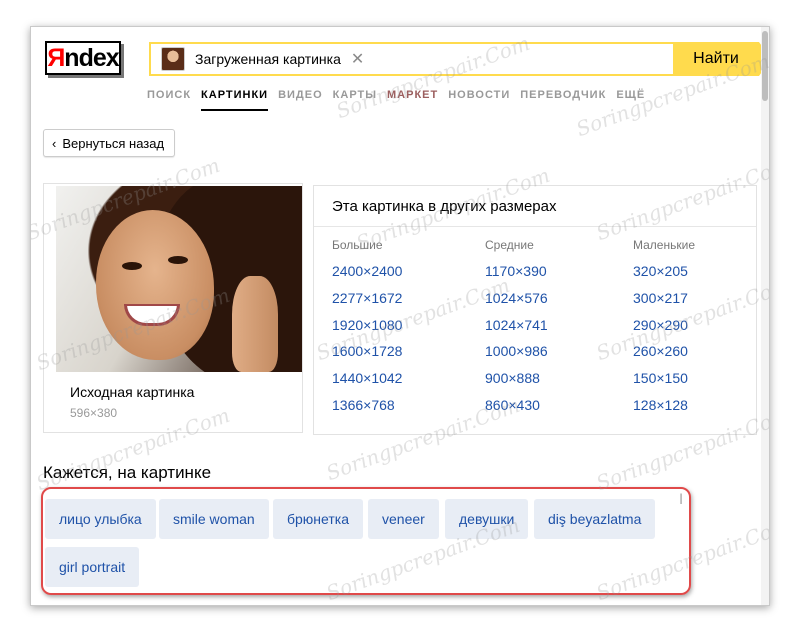 This screenshot has height=637, width=800. I want to click on scrollbar, so click(765, 316).